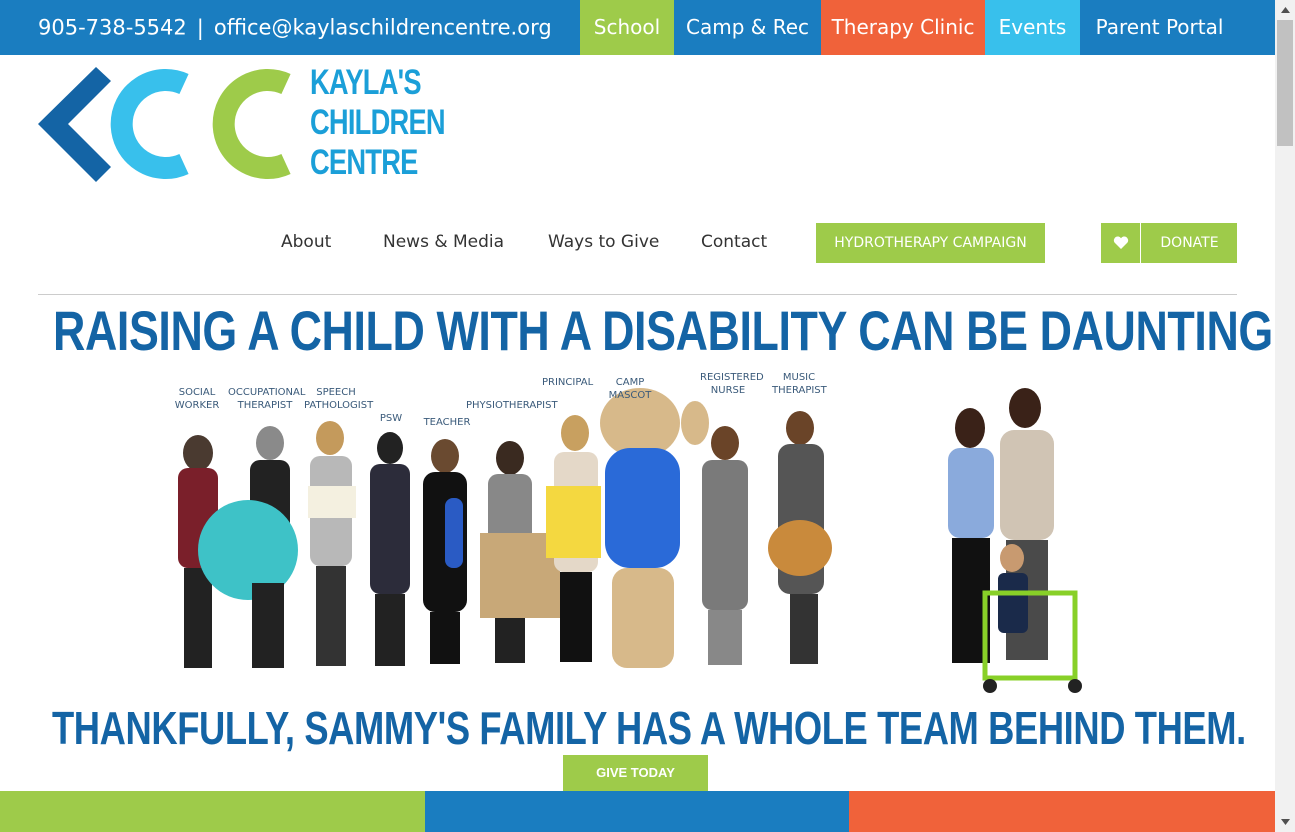 The height and width of the screenshot is (832, 1295). Describe the element at coordinates (627, 27) in the screenshot. I see `tab-school: School` at that location.